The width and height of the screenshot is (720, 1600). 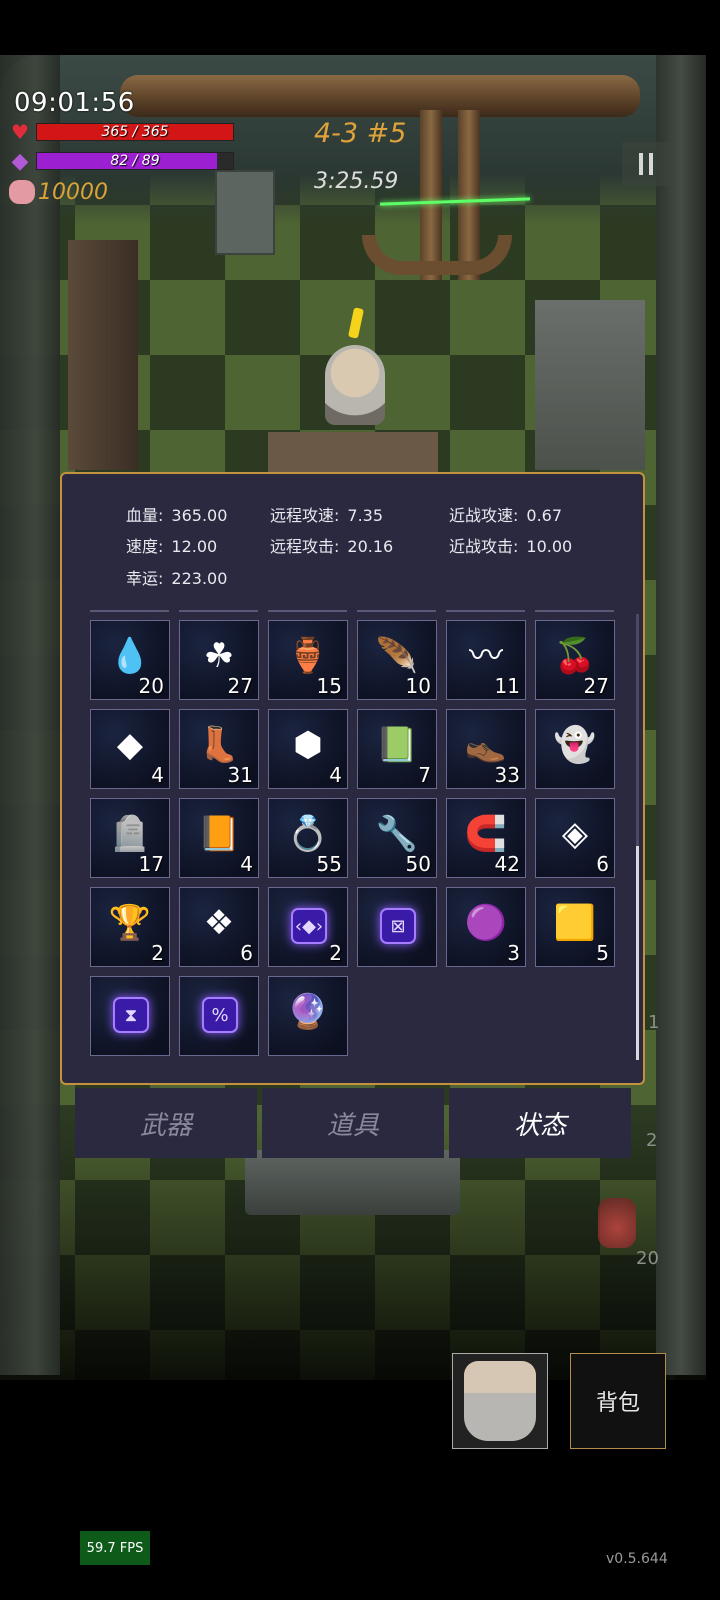 I want to click on item-slot: 🔧 50, so click(x=397, y=838).